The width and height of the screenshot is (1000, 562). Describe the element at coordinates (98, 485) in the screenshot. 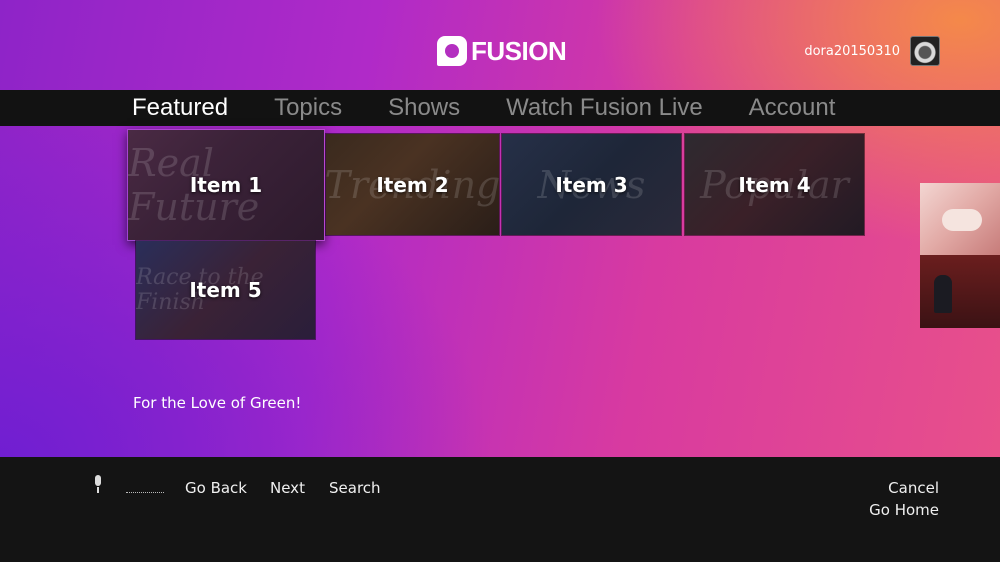

I see `microphone-icon` at that location.